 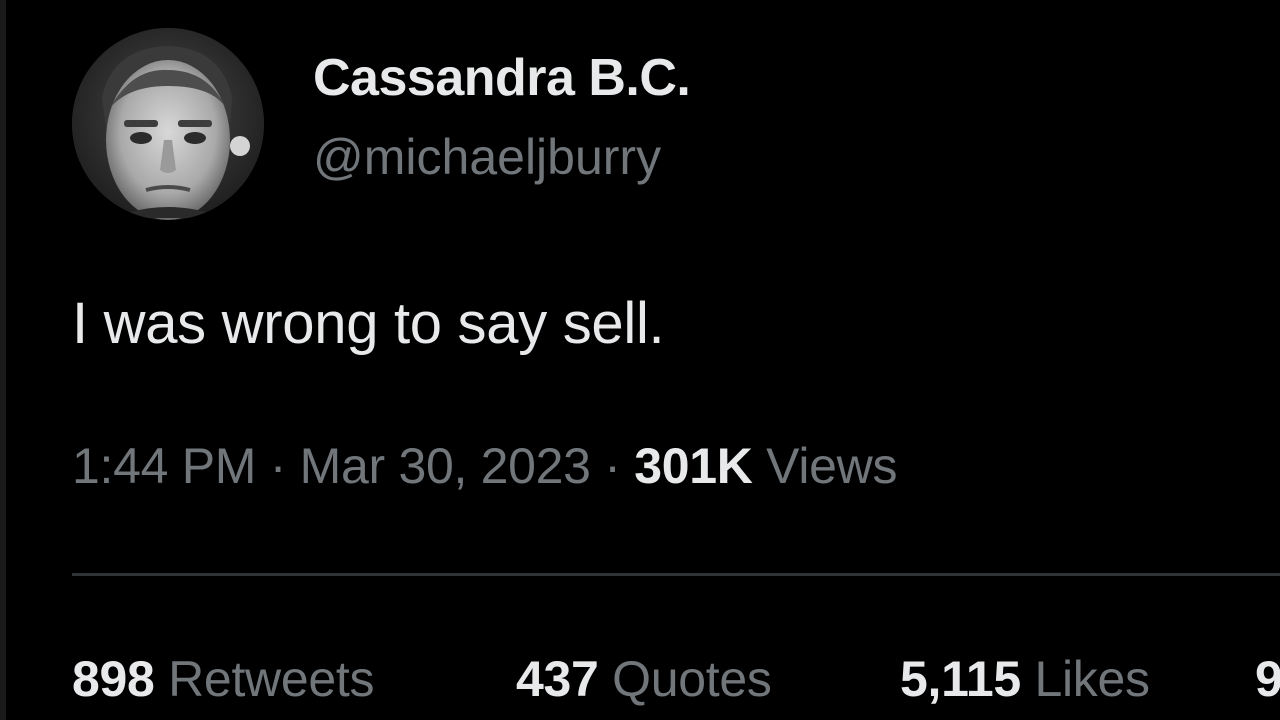 What do you see at coordinates (113, 679) in the screenshot?
I see `retweets-count: 898` at bounding box center [113, 679].